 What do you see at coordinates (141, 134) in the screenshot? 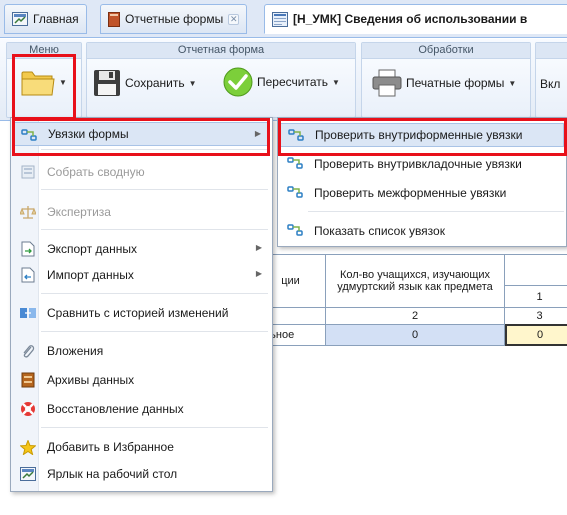
I see `menu-item-form-links: Увязки формы ▶` at bounding box center [141, 134].